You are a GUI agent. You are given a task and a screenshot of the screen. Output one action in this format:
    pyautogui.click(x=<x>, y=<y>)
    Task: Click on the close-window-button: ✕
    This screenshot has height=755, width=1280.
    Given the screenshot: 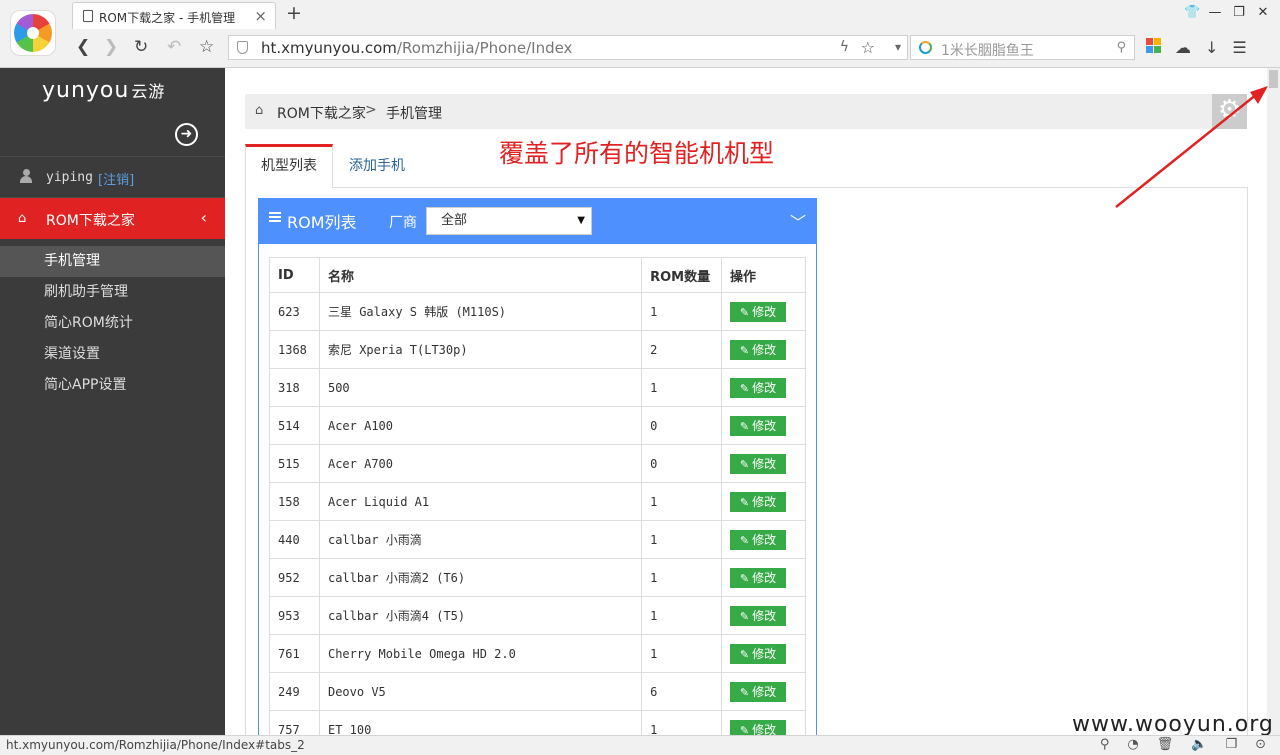 What is the action you would take?
    pyautogui.click(x=1263, y=12)
    